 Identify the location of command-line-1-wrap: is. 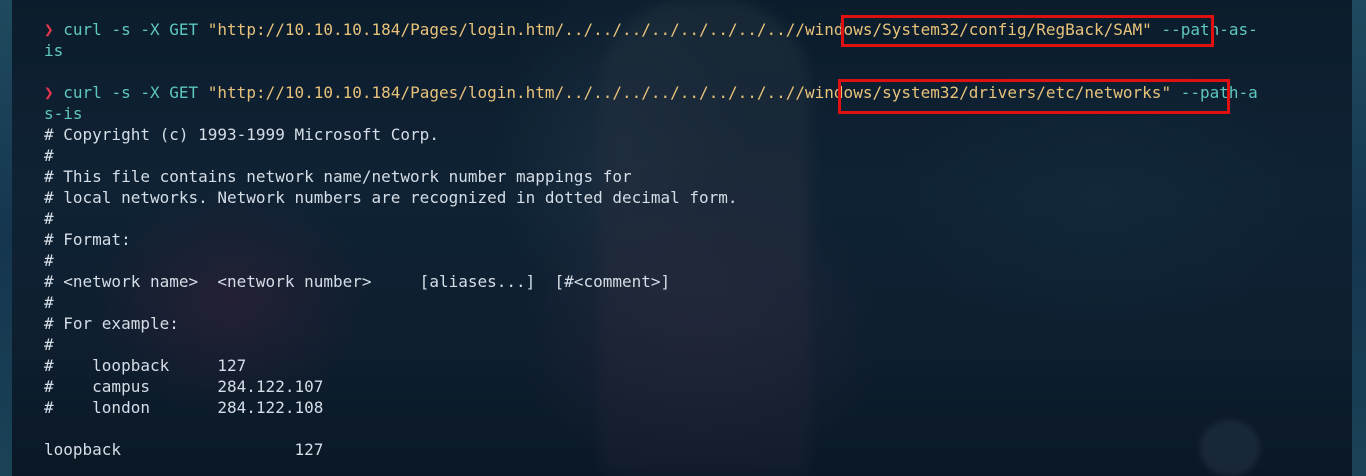
(53, 50).